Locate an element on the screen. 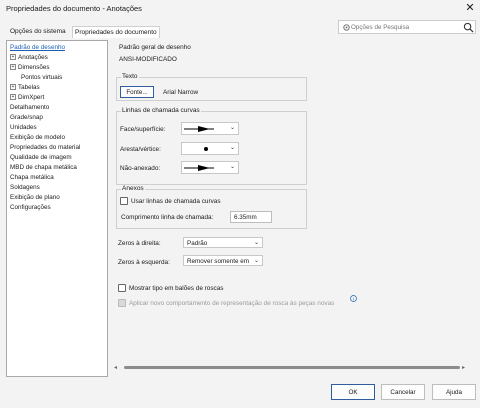 Image resolution: width=480 pixels, height=408 pixels. ok-button: OK is located at coordinates (353, 392).